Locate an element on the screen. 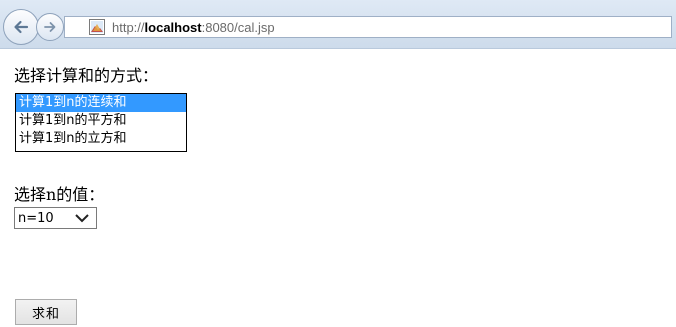 This screenshot has width=676, height=327. browser-toolbar: http://localhost:8080/cal.jsp is located at coordinates (338, 24).